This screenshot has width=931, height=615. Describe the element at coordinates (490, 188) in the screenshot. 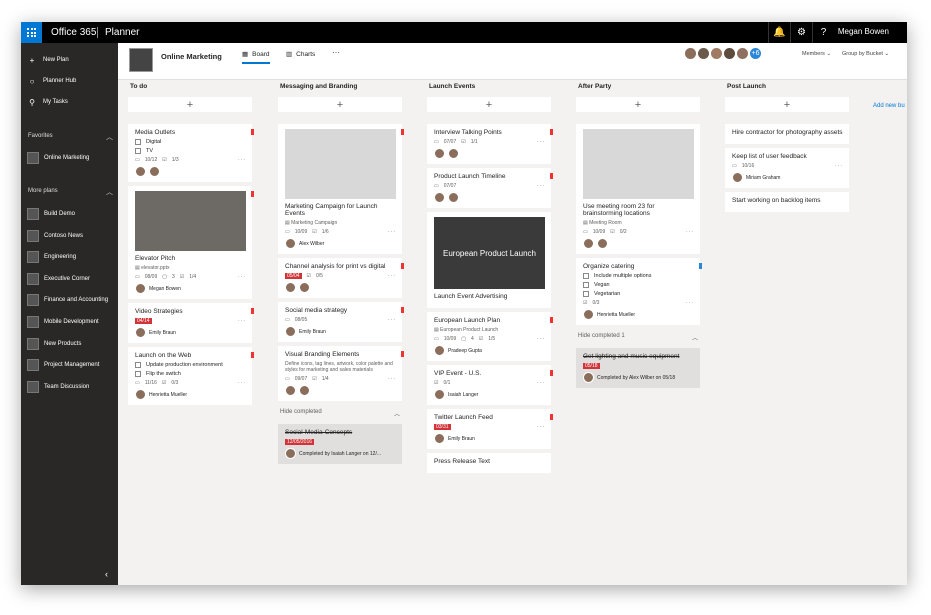

I see `task-card: Product Launch Timeline ▭ 07/07 ···` at that location.